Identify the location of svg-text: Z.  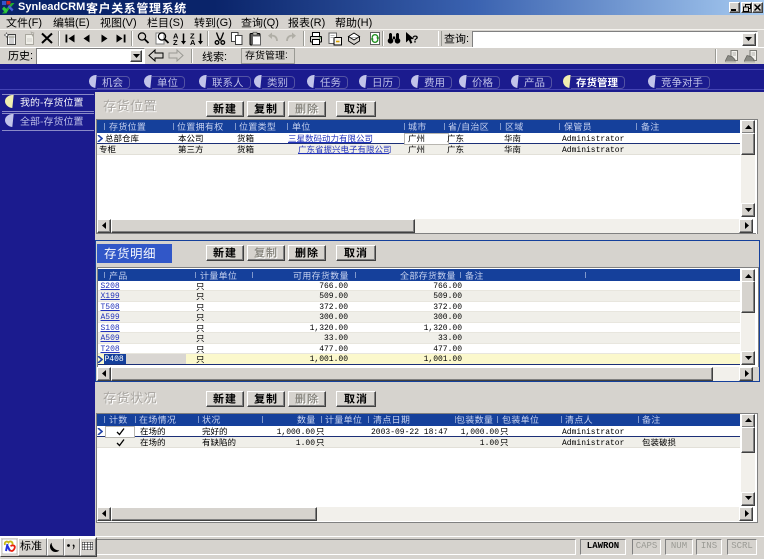
(175, 42).